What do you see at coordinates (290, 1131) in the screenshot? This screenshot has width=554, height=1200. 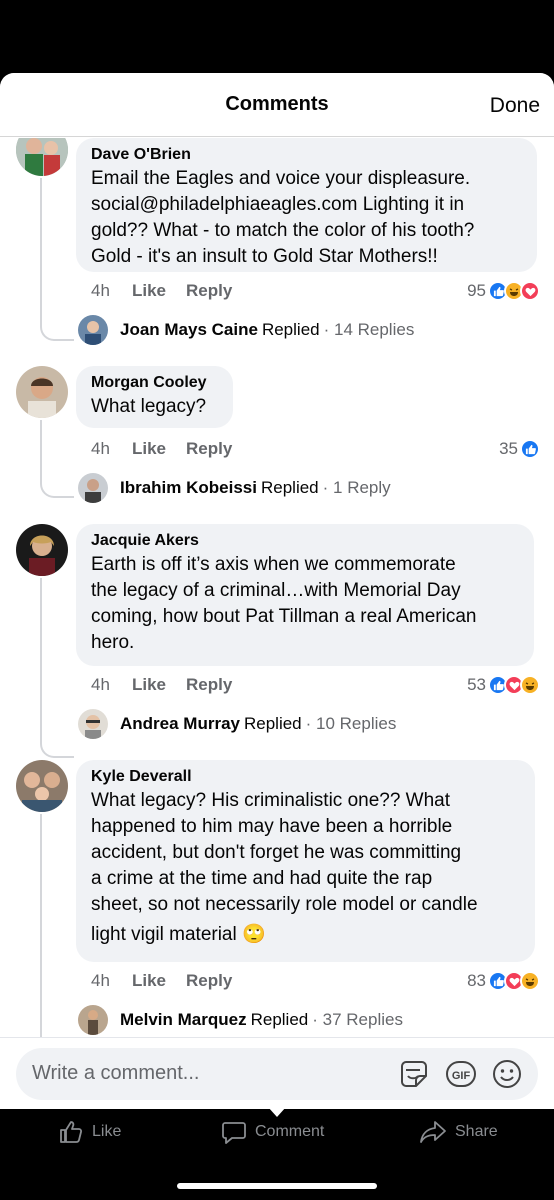 I see `post-comment-label: Comment` at bounding box center [290, 1131].